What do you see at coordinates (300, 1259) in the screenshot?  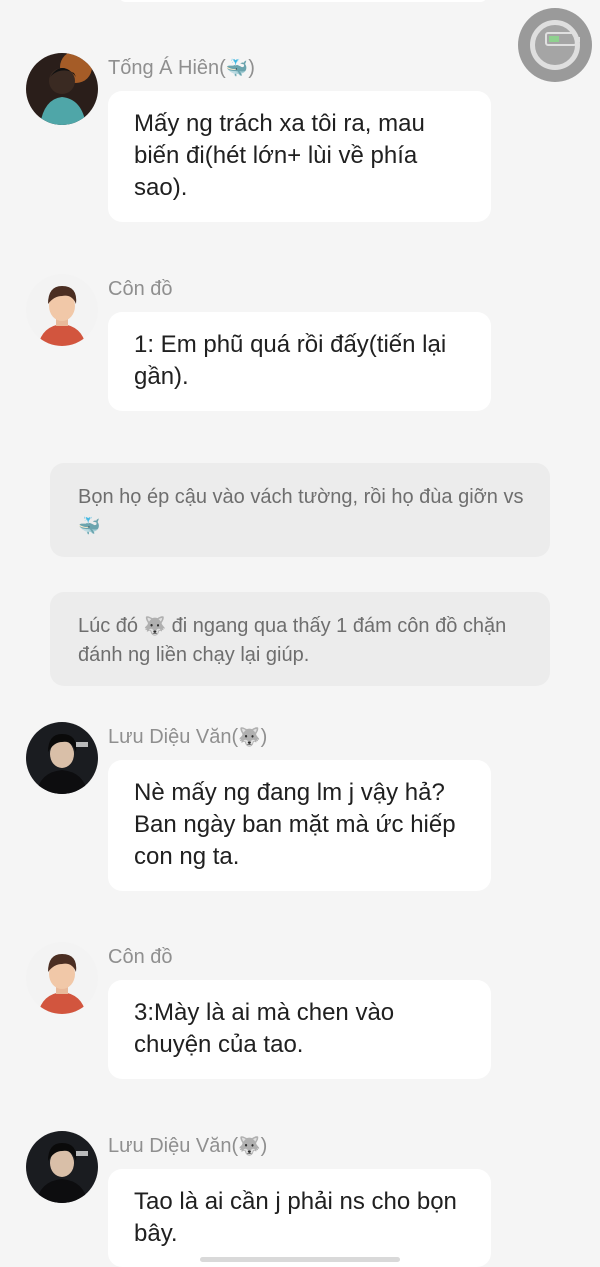 I see `home-indicator` at bounding box center [300, 1259].